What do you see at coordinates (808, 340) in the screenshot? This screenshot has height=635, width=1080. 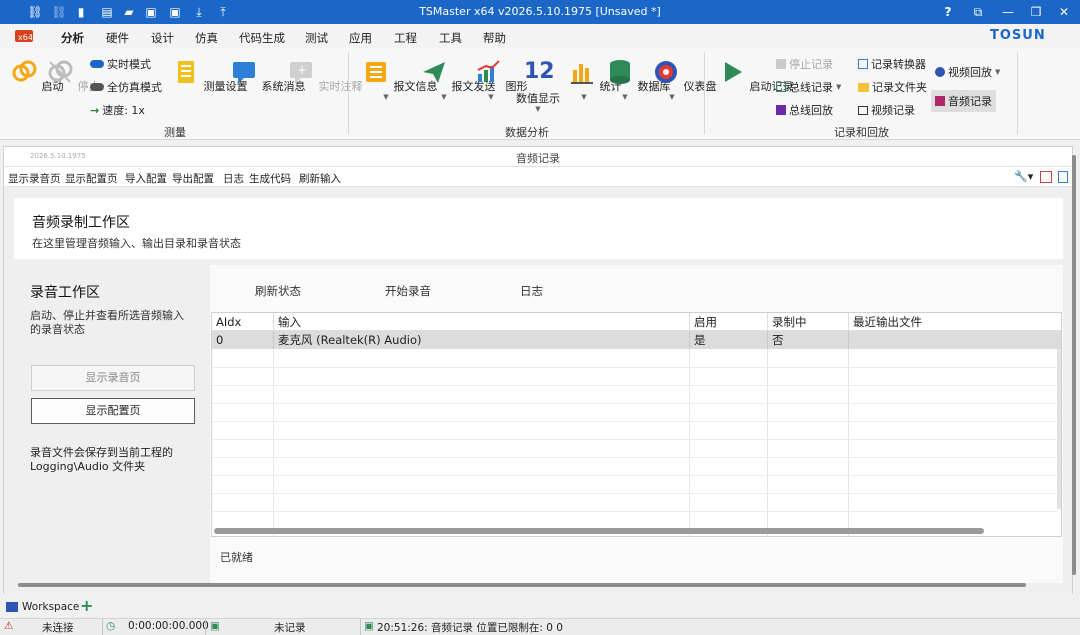 I see `cell-recording: 否` at bounding box center [808, 340].